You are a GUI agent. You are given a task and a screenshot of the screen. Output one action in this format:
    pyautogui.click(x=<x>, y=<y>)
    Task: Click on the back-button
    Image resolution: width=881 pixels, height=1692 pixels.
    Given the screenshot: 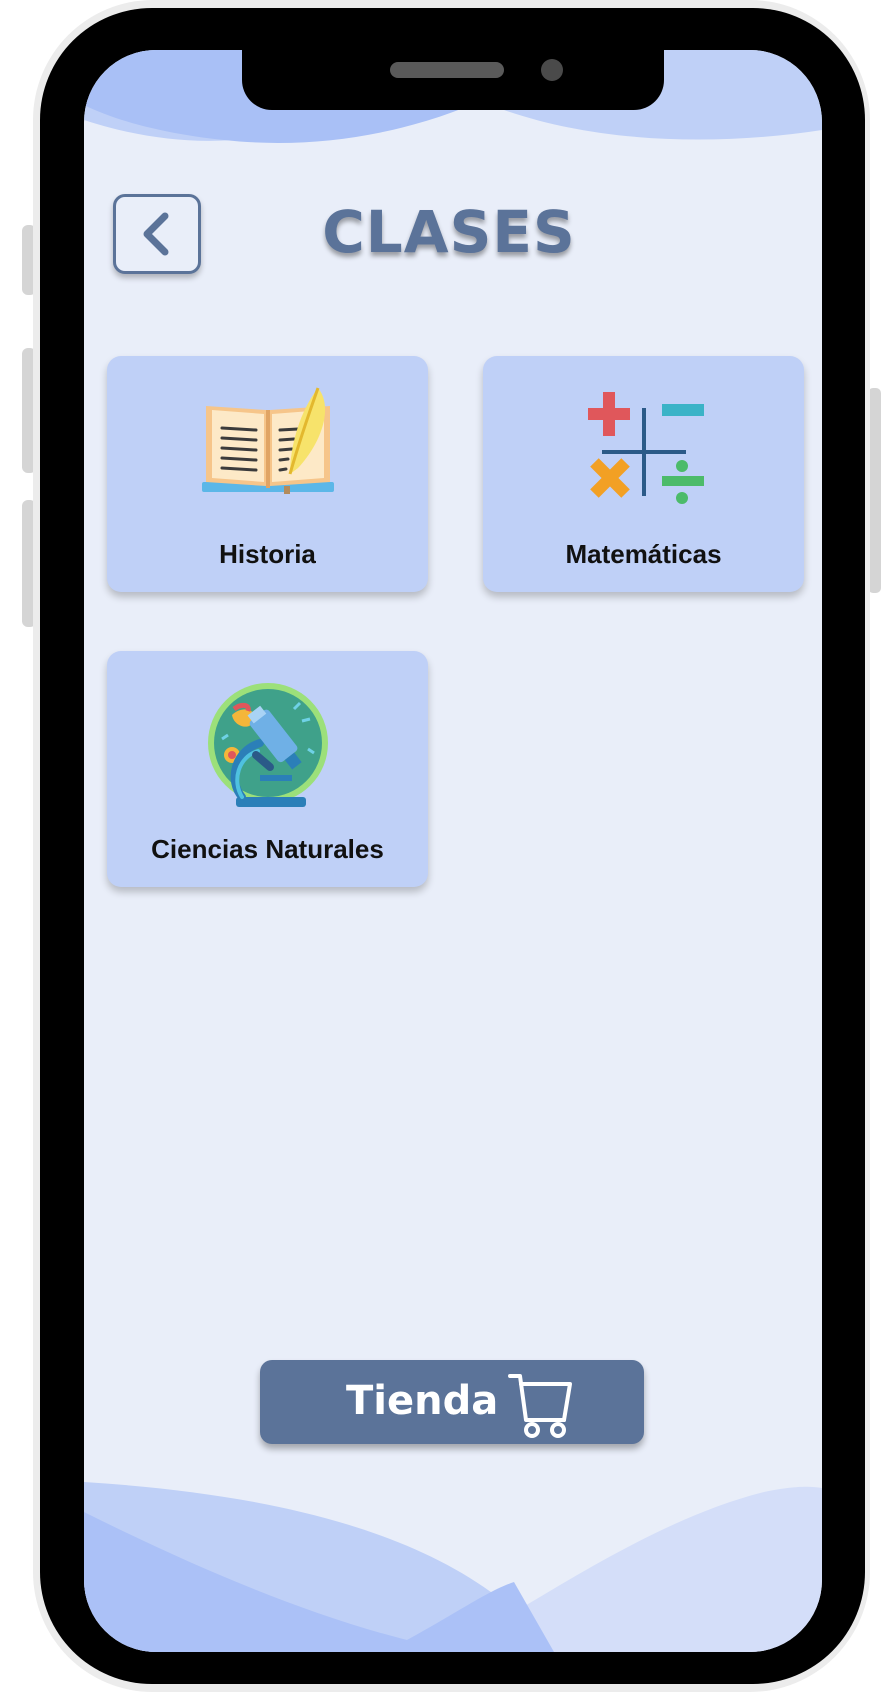 What is the action you would take?
    pyautogui.click(x=157, y=234)
    